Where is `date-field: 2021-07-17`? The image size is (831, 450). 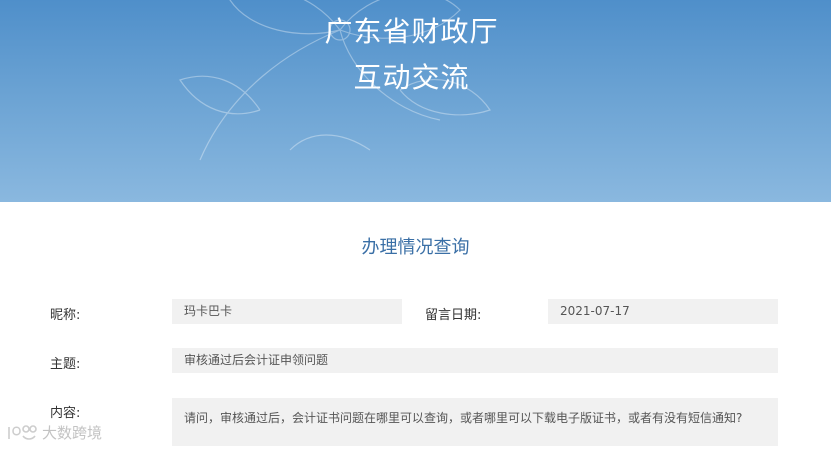
date-field: 2021-07-17 is located at coordinates (663, 311).